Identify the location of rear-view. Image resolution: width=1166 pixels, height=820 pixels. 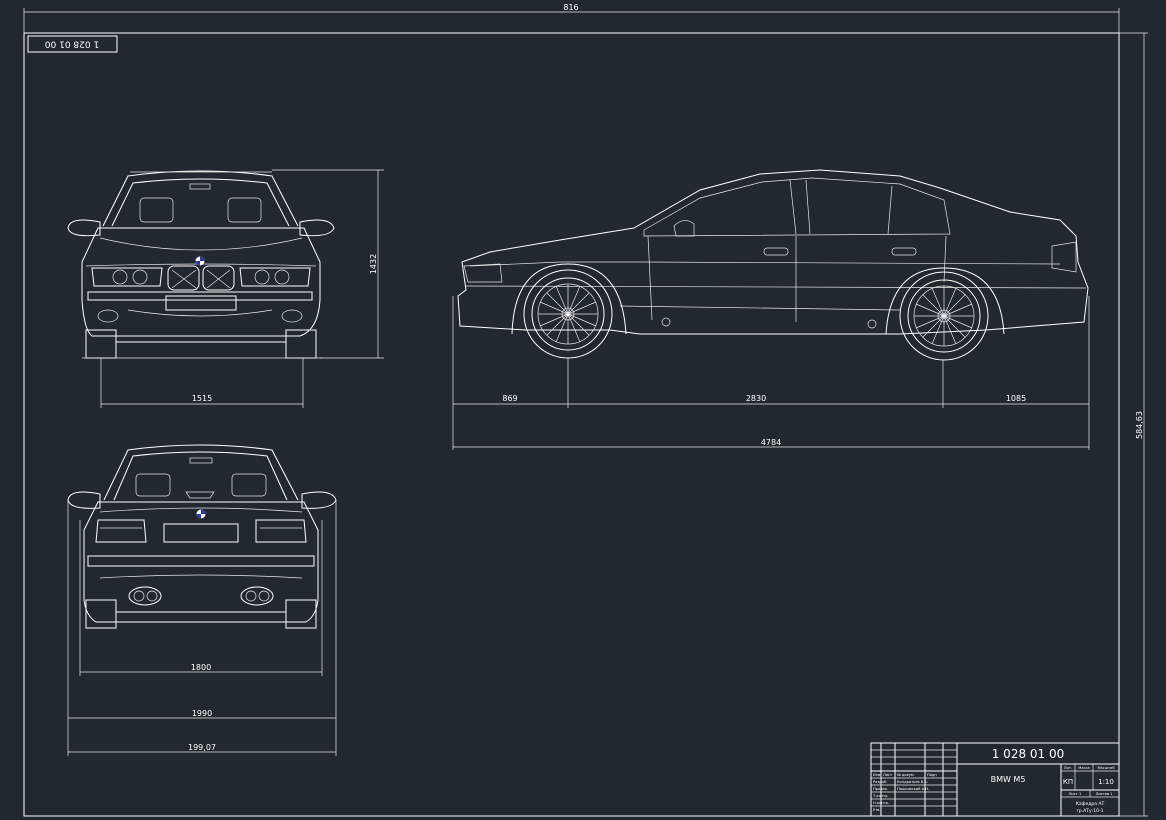
(202, 536).